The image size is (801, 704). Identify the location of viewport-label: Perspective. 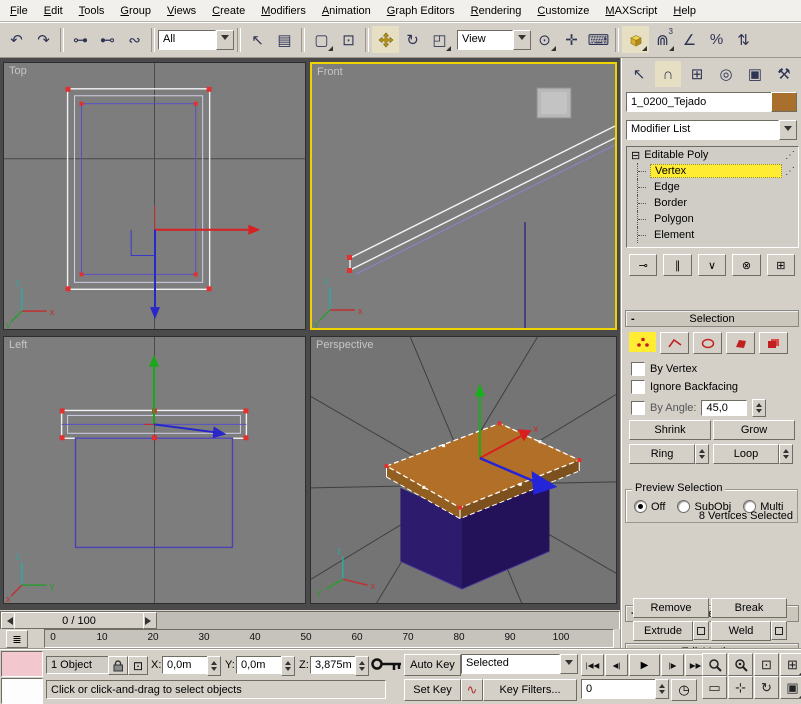
(344, 345).